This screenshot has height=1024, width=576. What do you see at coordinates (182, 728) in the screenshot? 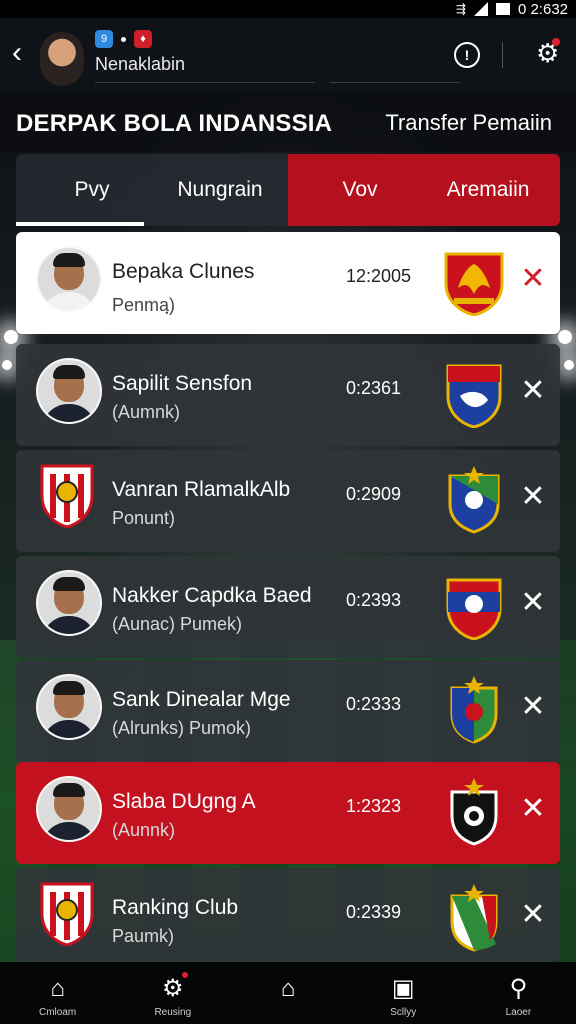
I see `player-position: (Alrunks) Pumok)` at bounding box center [182, 728].